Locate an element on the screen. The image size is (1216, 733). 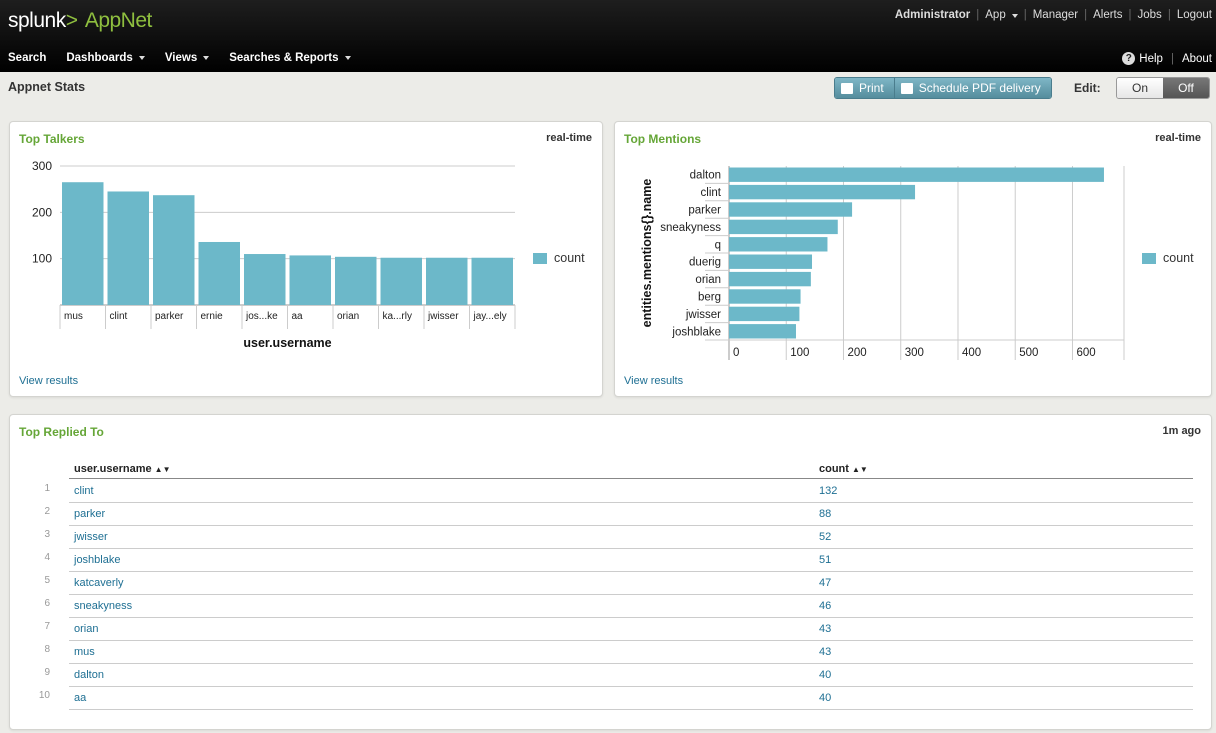
x-tick-label: jay...ely is located at coordinates (490, 316).